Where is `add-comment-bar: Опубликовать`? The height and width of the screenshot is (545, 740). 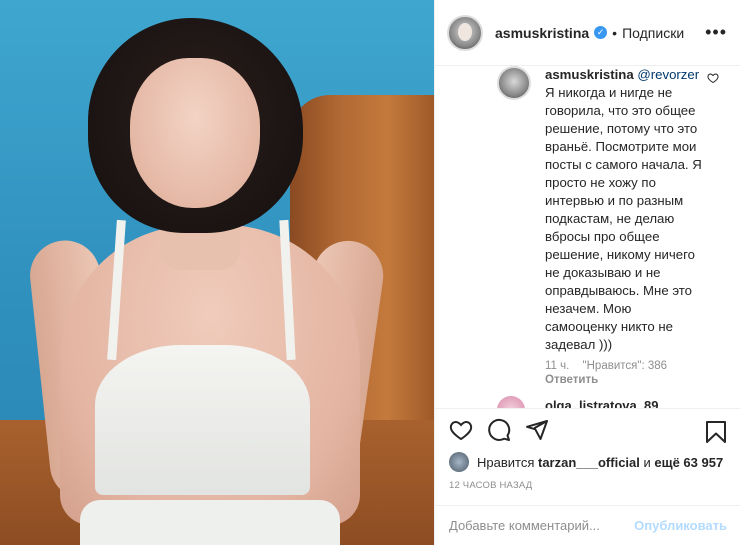
add-comment-bar: Опубликовать is located at coordinates (587, 525).